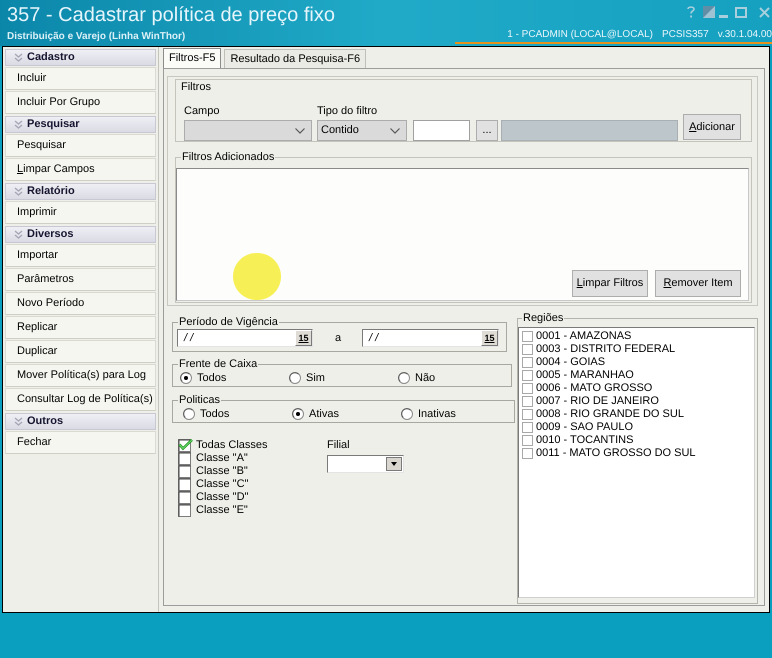 Image resolution: width=772 pixels, height=658 pixels. Describe the element at coordinates (196, 87) in the screenshot. I see `group-title: Filtros` at that location.